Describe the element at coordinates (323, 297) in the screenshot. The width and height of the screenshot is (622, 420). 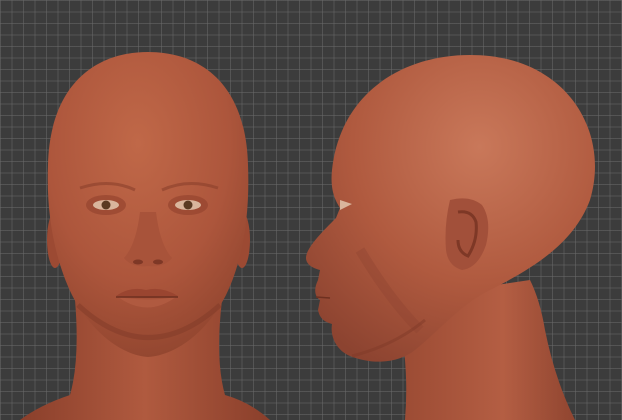
I see `side-mouth-line` at that location.